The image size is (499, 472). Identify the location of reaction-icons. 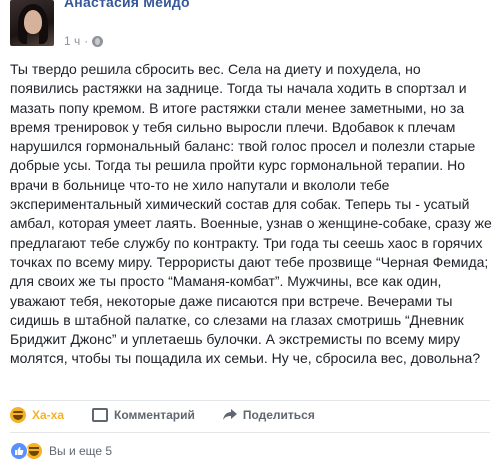
(26, 451).